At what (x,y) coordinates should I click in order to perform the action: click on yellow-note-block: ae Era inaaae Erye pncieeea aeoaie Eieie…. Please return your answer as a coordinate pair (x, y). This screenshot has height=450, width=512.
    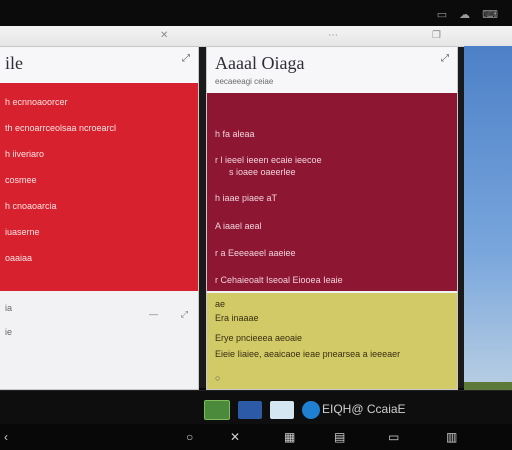
    Looking at the image, I should click on (332, 341).